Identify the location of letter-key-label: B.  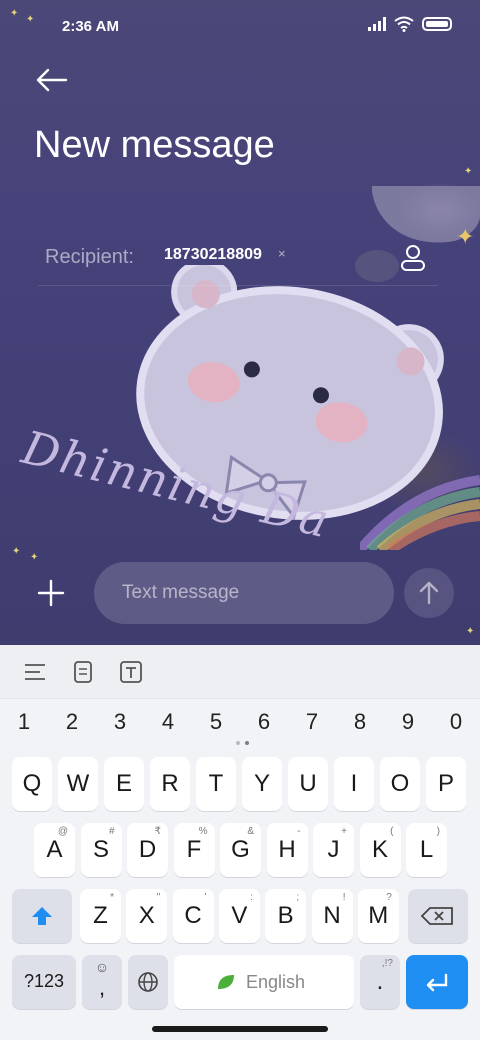
(285, 915).